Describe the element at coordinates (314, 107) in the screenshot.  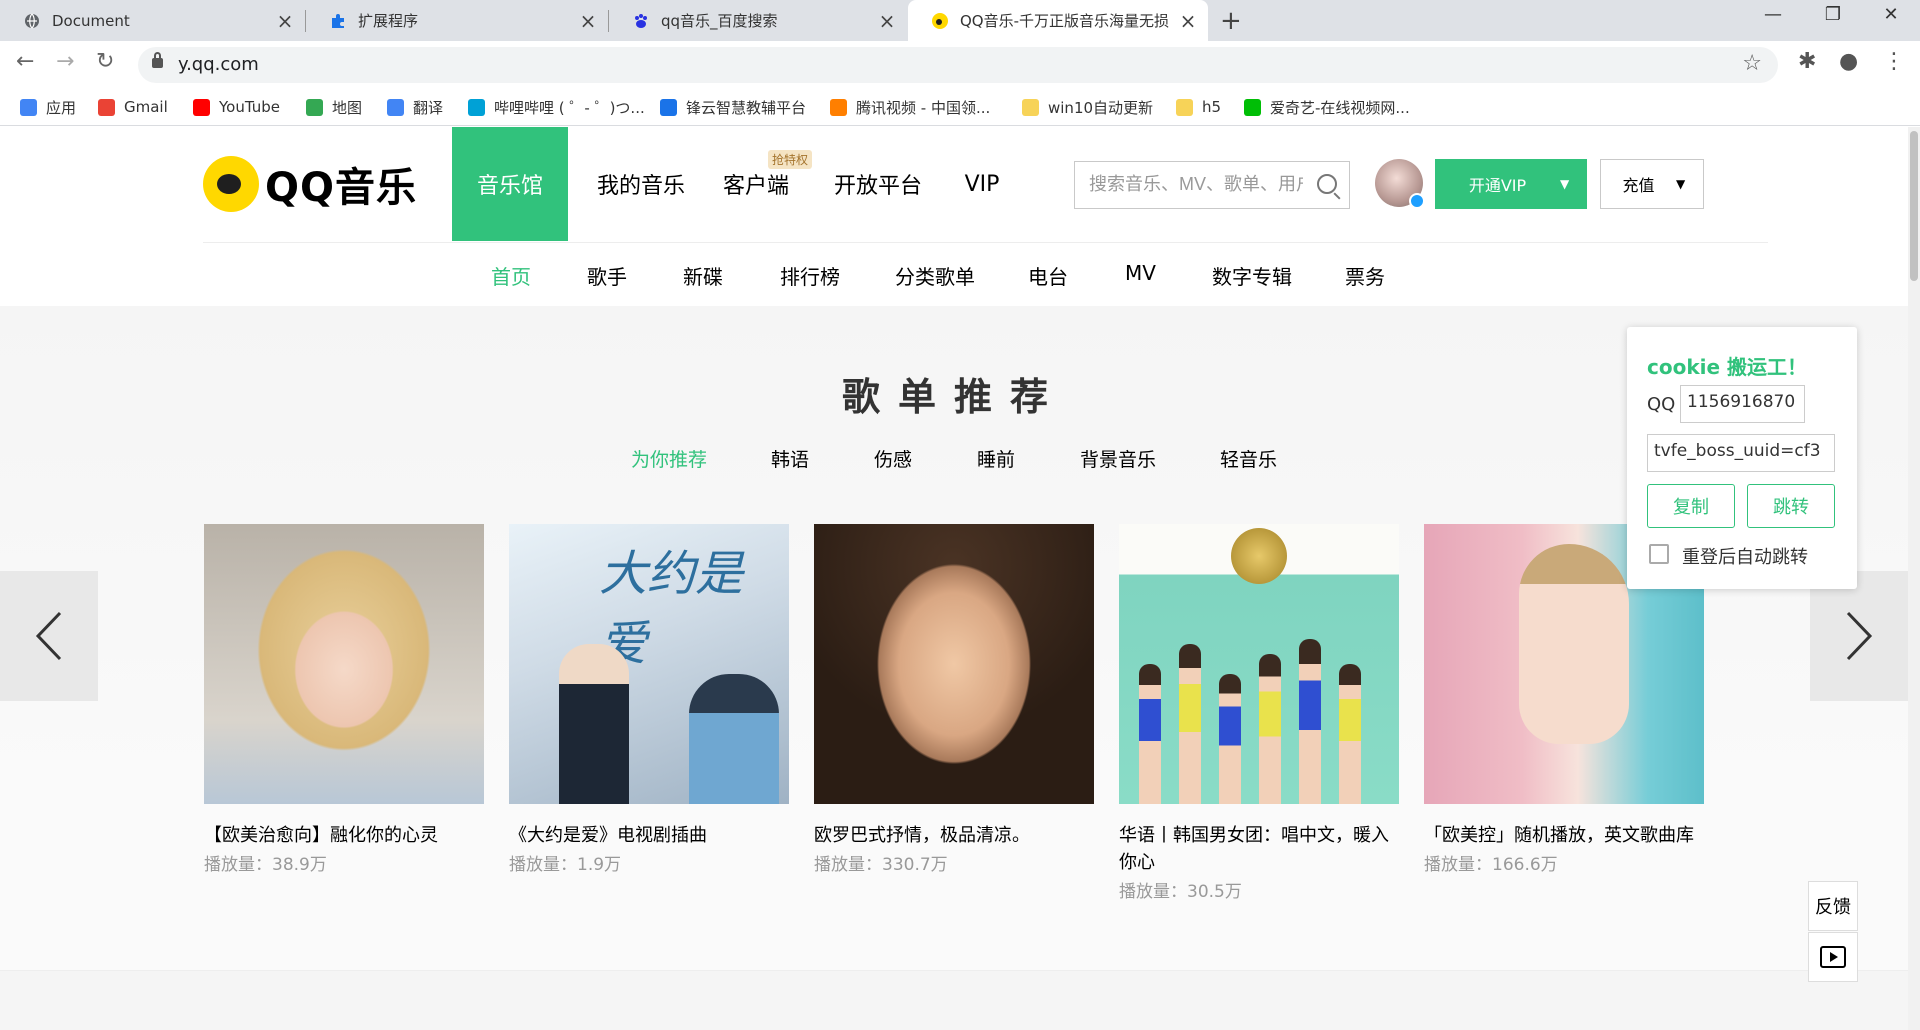
I see `maps-icon` at that location.